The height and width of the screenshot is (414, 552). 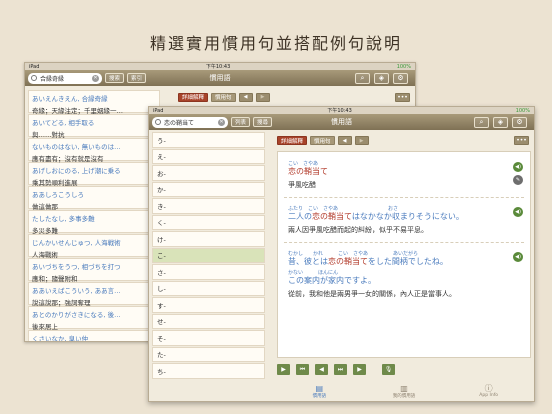 What do you see at coordinates (488, 388) in the screenshot?
I see `info-icon: ⓘ` at bounding box center [488, 388].